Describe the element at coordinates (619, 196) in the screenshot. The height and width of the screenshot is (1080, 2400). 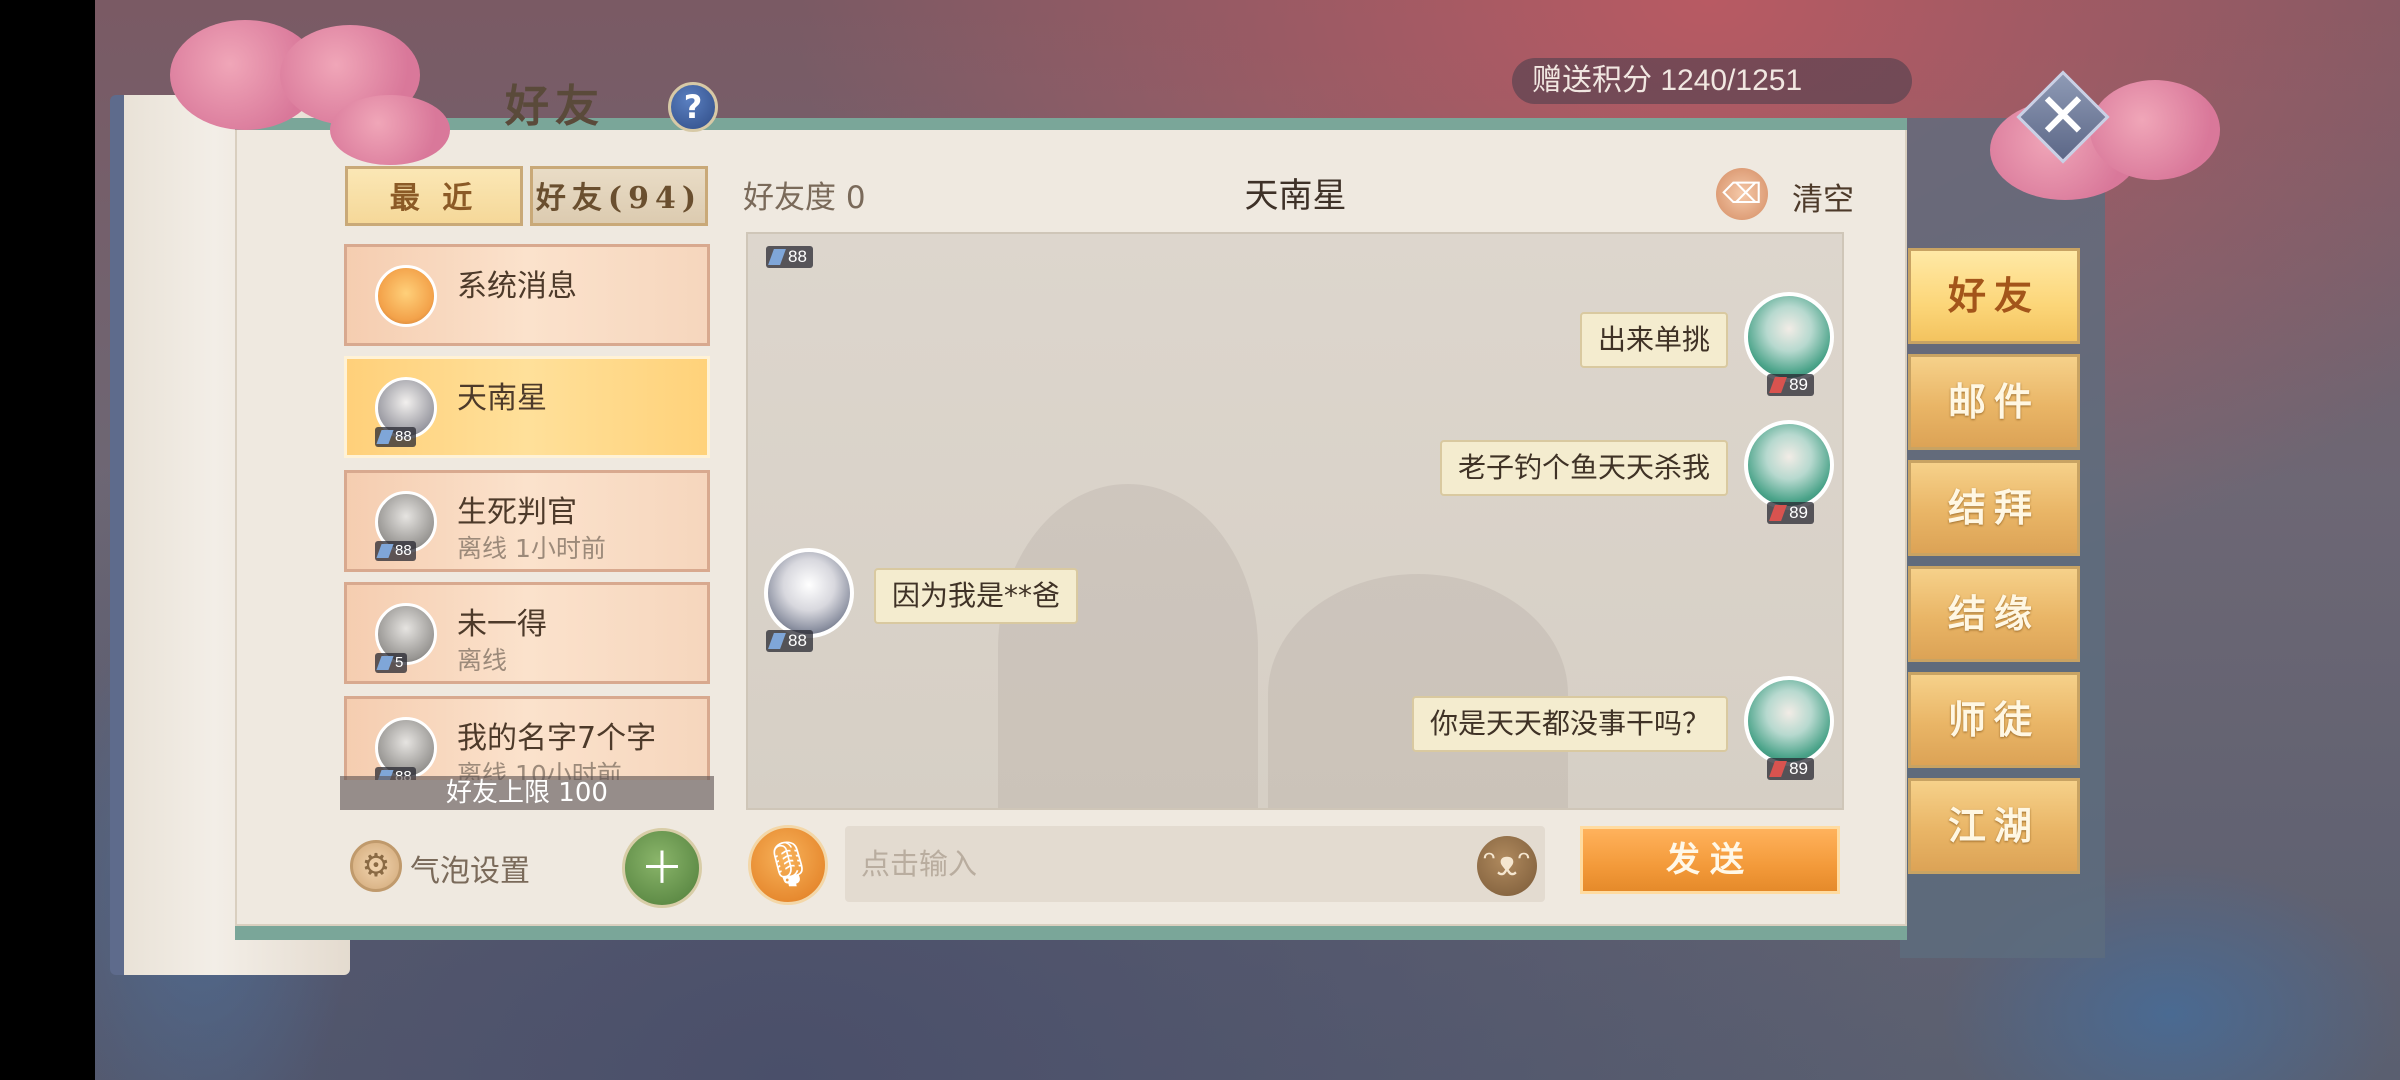
I see `tab-friends: 好友(94)` at that location.